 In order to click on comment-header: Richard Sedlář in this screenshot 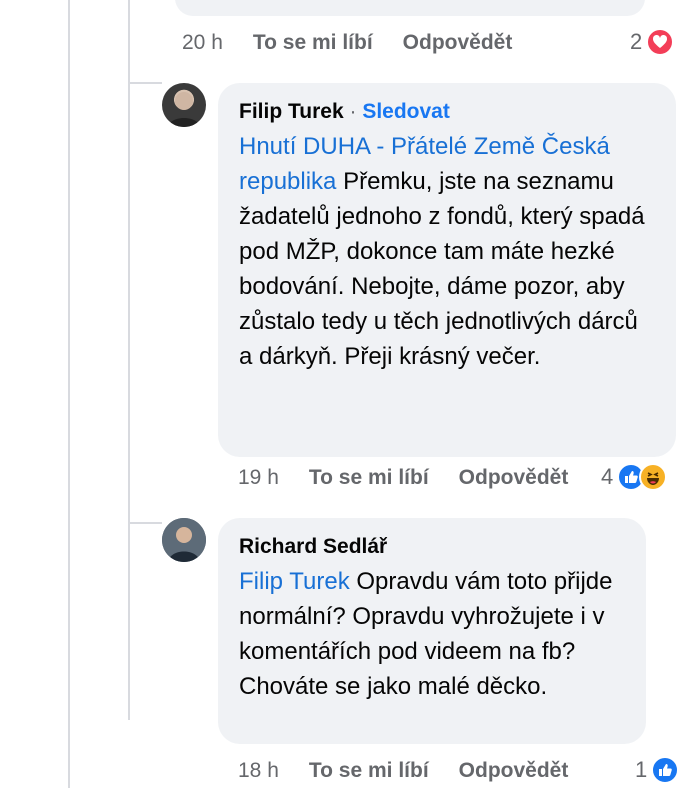, I will do `click(432, 547)`.